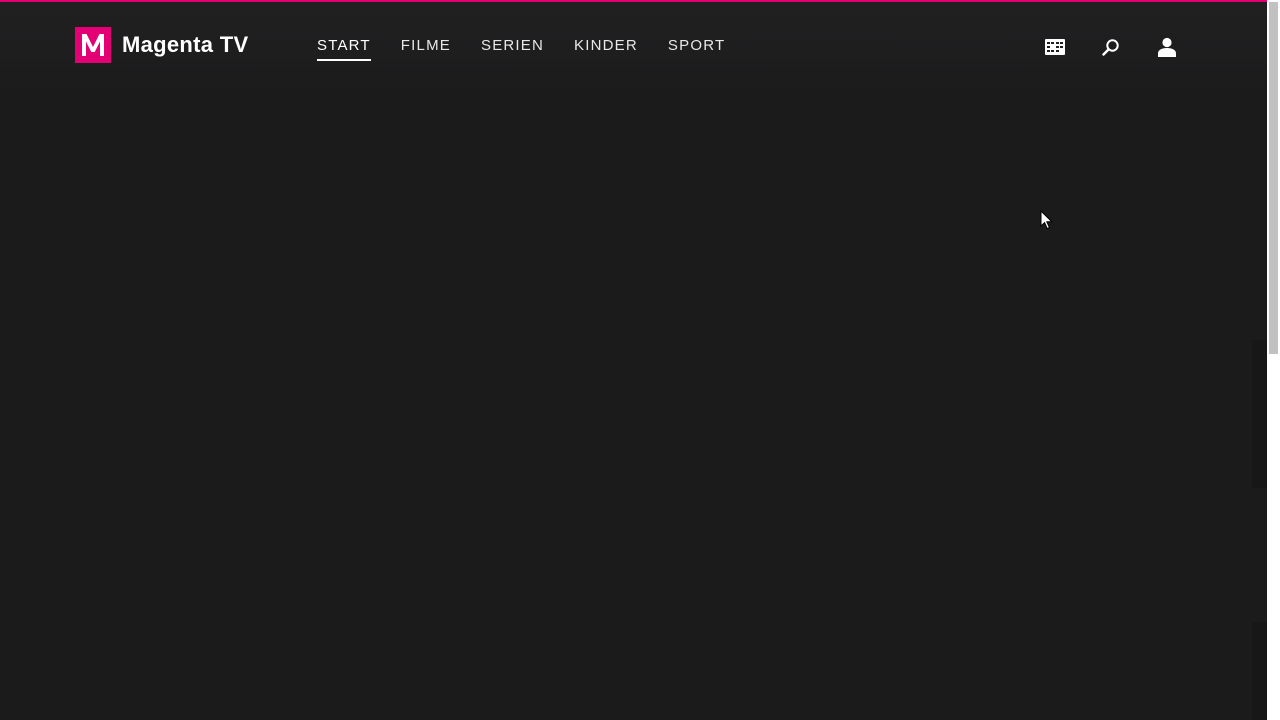  I want to click on nav-item-start: START, so click(344, 51).